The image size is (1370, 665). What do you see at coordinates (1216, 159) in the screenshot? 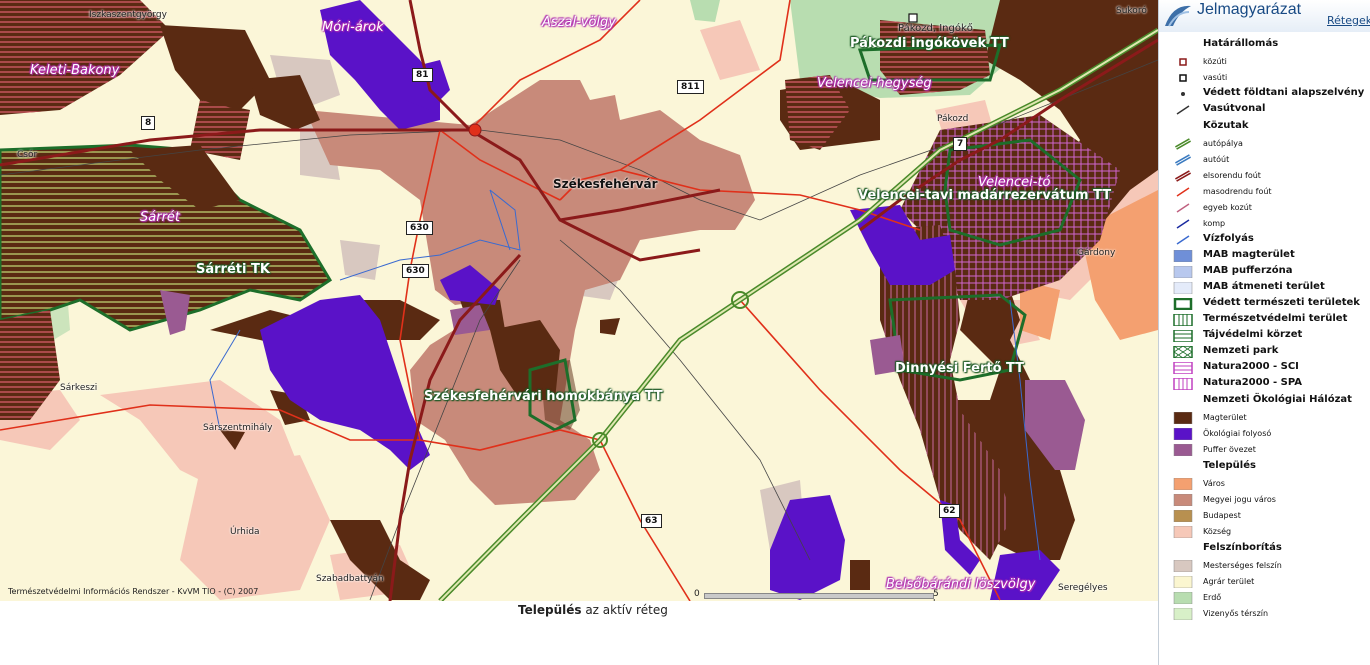
I see `legend-label: autóút` at bounding box center [1216, 159].